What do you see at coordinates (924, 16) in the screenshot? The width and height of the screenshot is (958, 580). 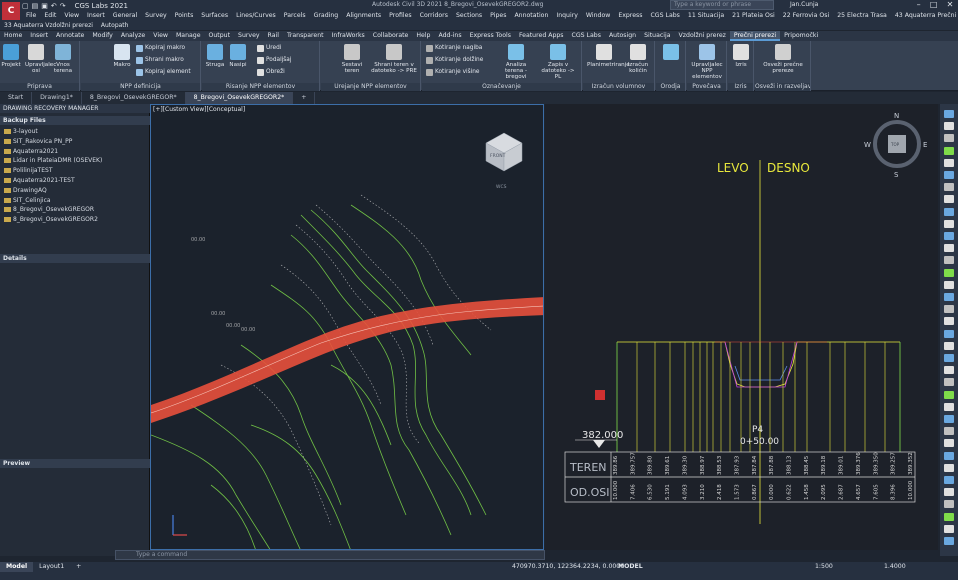 I see `menu-item: 43 Aquaterra Prečni prerezi` at bounding box center [924, 16].